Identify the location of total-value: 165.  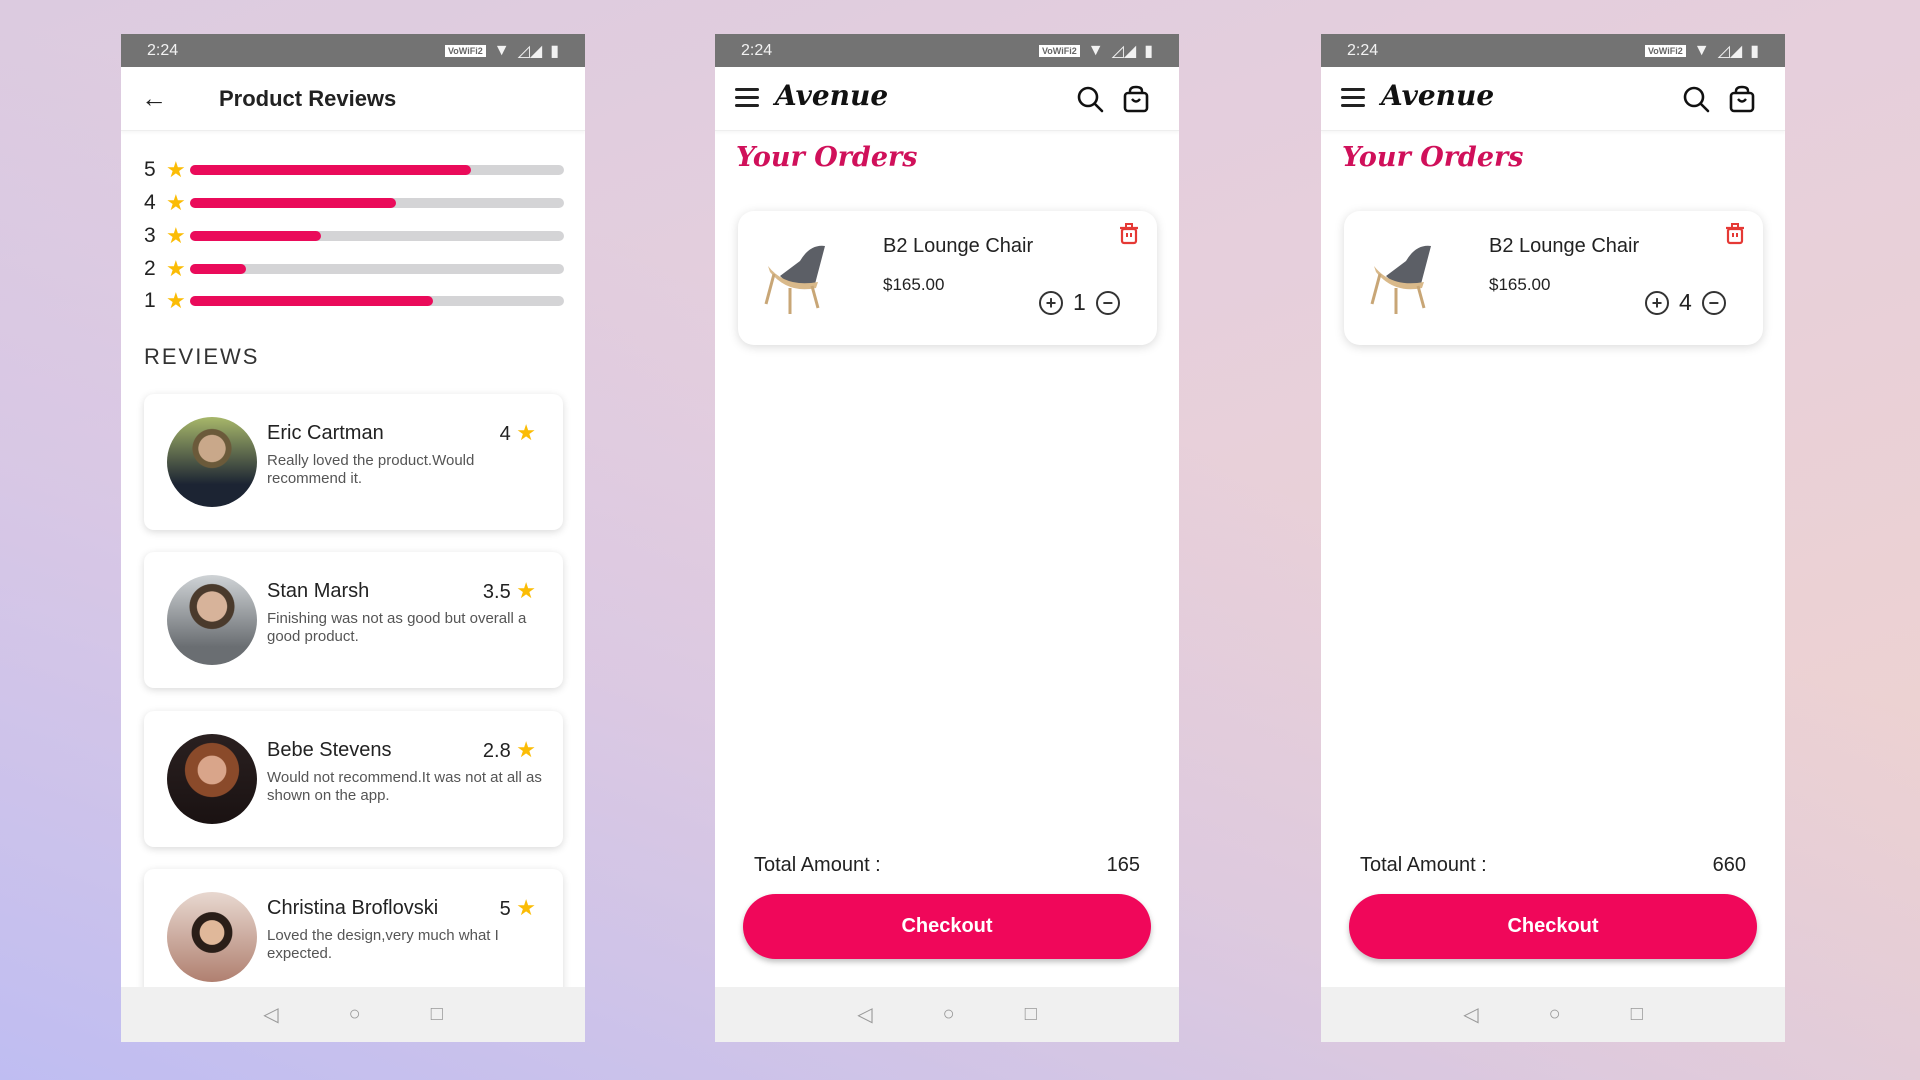
(1123, 865).